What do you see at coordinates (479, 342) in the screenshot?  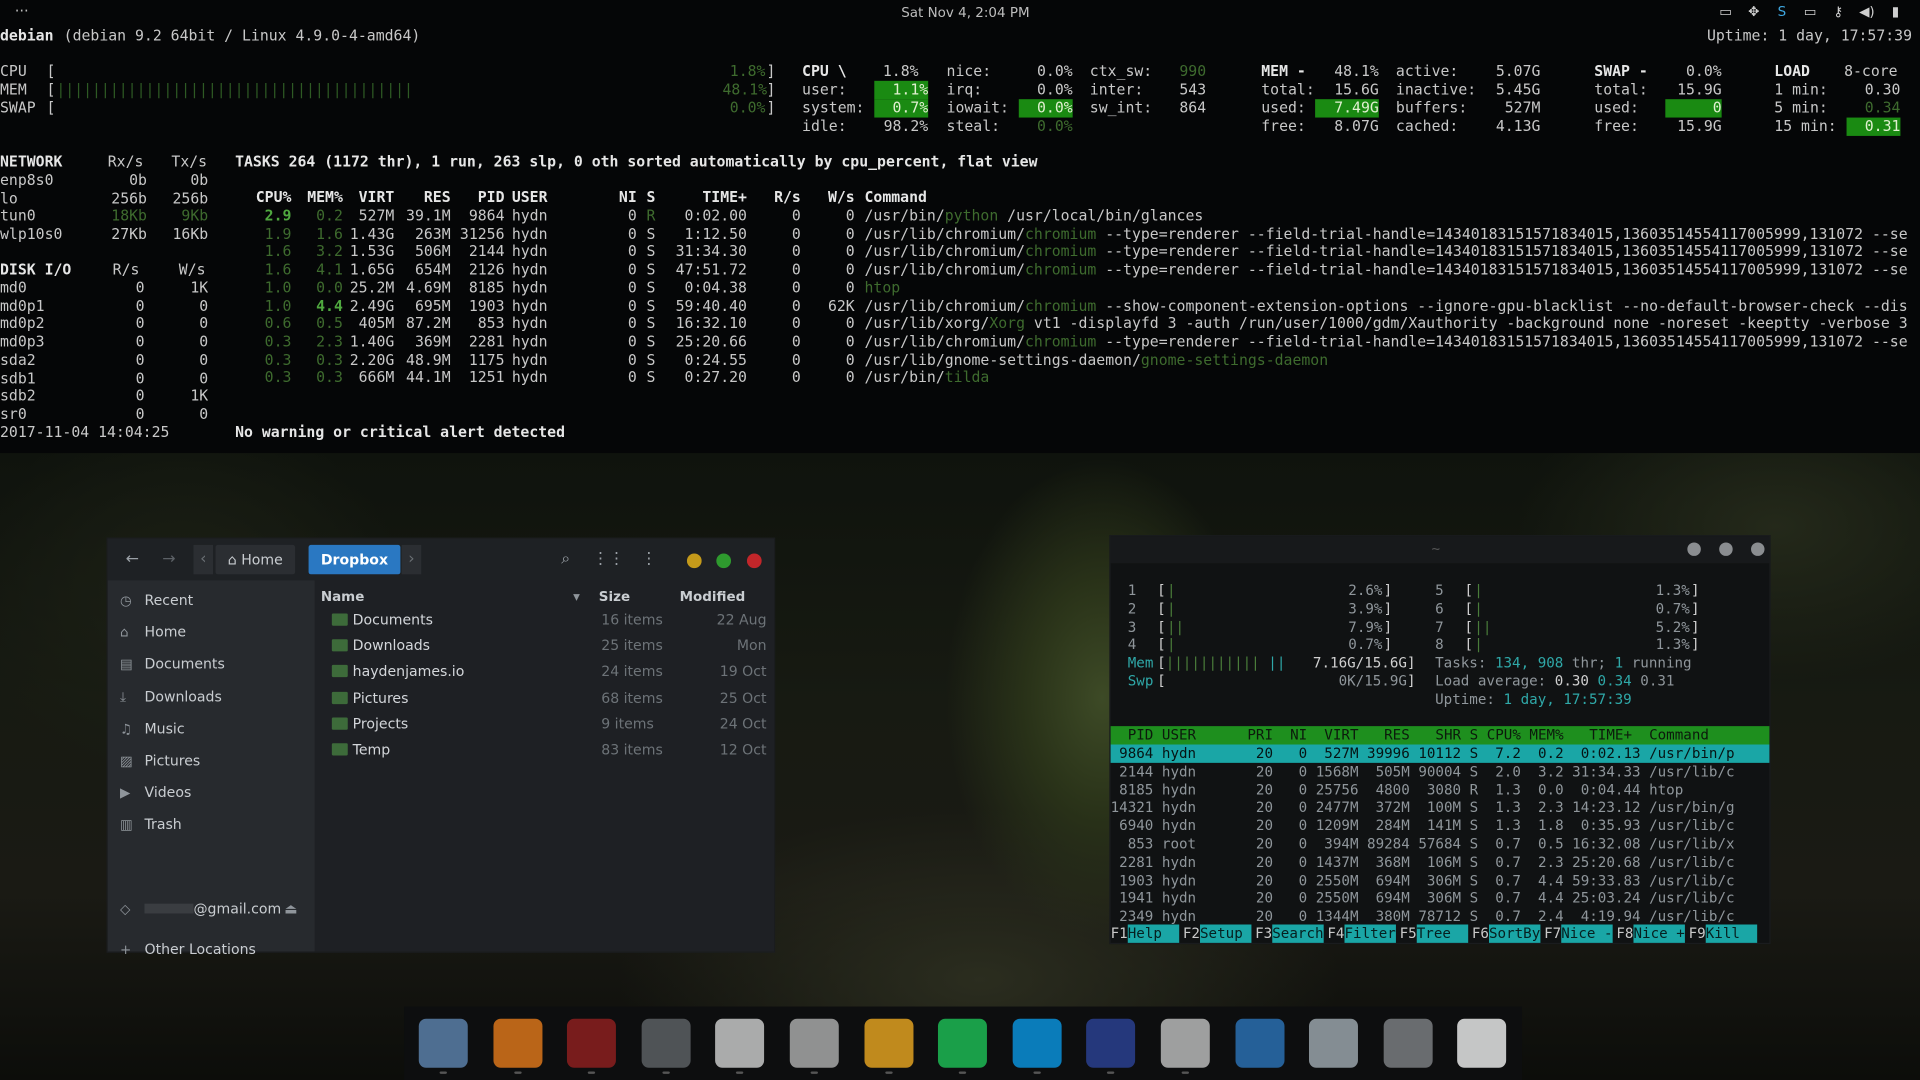 I see `process-pid: 2281` at bounding box center [479, 342].